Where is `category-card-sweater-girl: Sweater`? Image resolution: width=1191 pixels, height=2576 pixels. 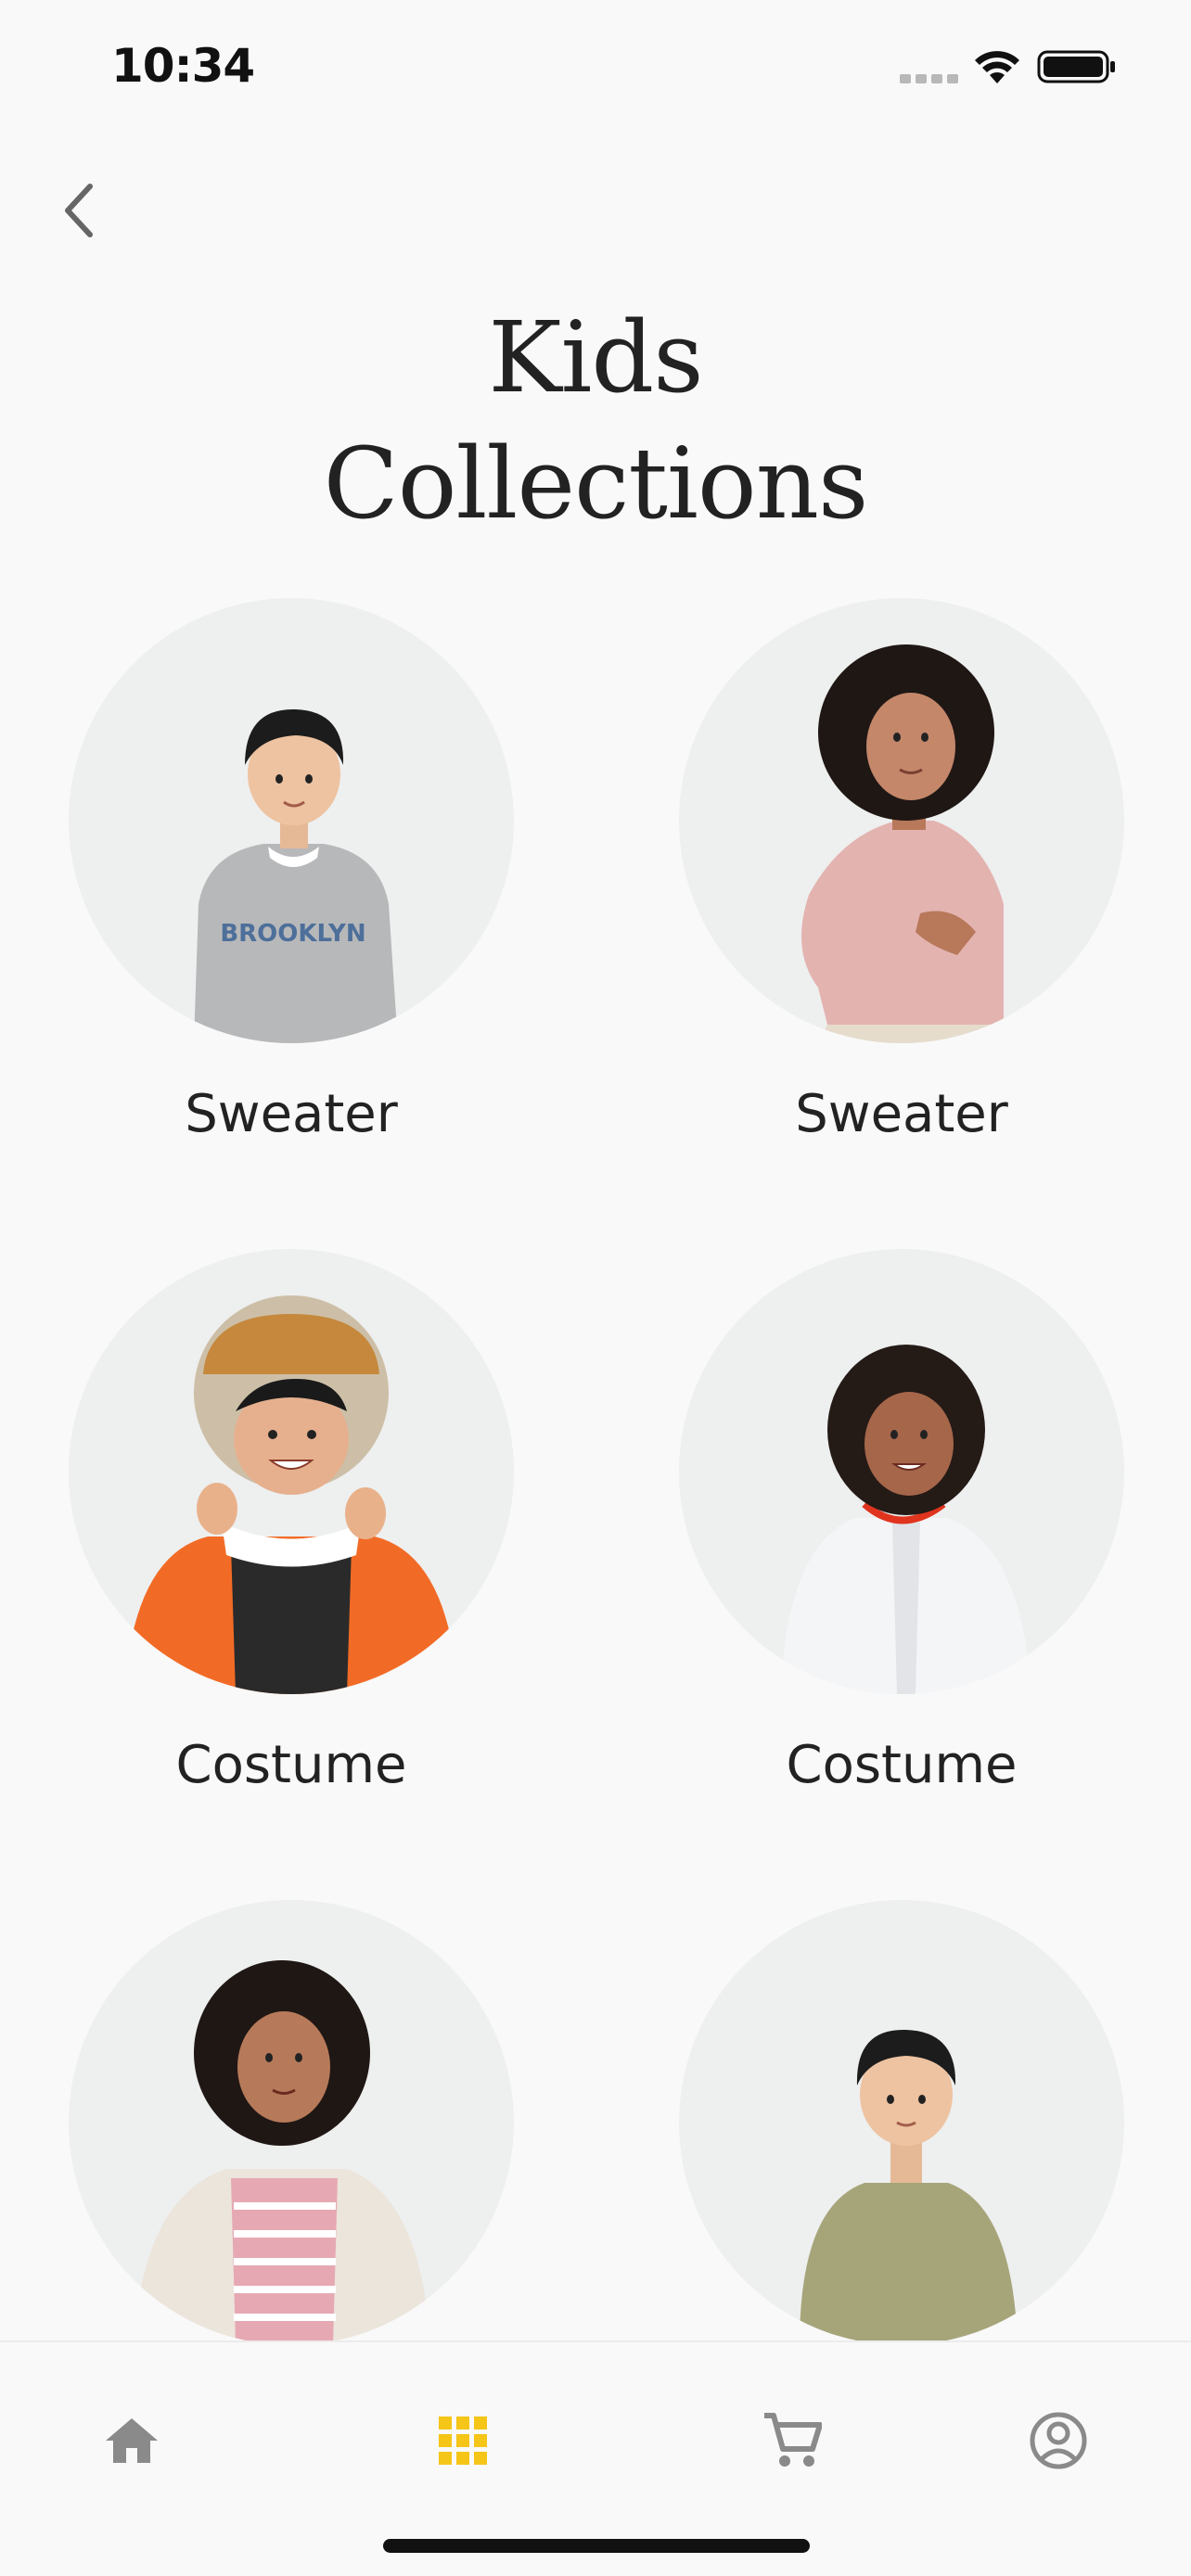
category-card-sweater-girl: Sweater is located at coordinates (901, 876).